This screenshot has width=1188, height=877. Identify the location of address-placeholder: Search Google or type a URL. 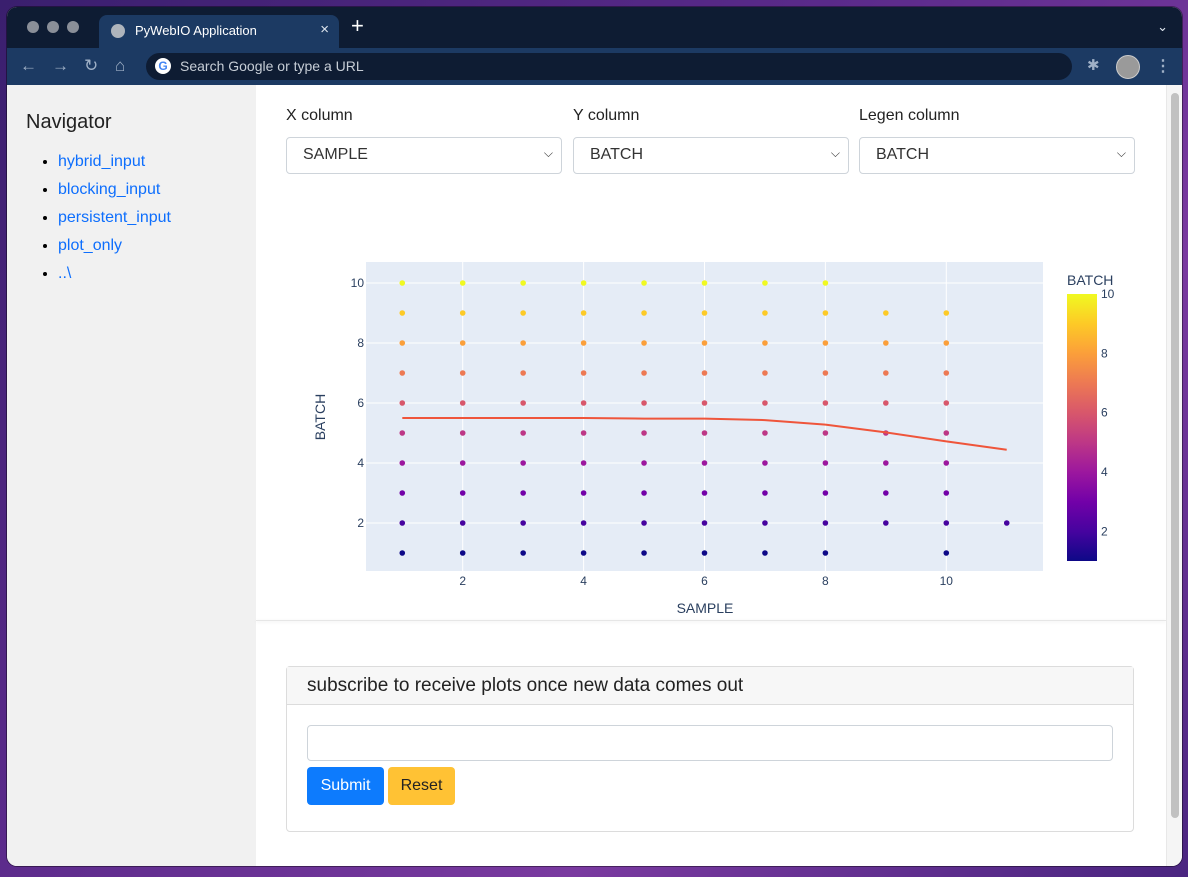
(272, 66).